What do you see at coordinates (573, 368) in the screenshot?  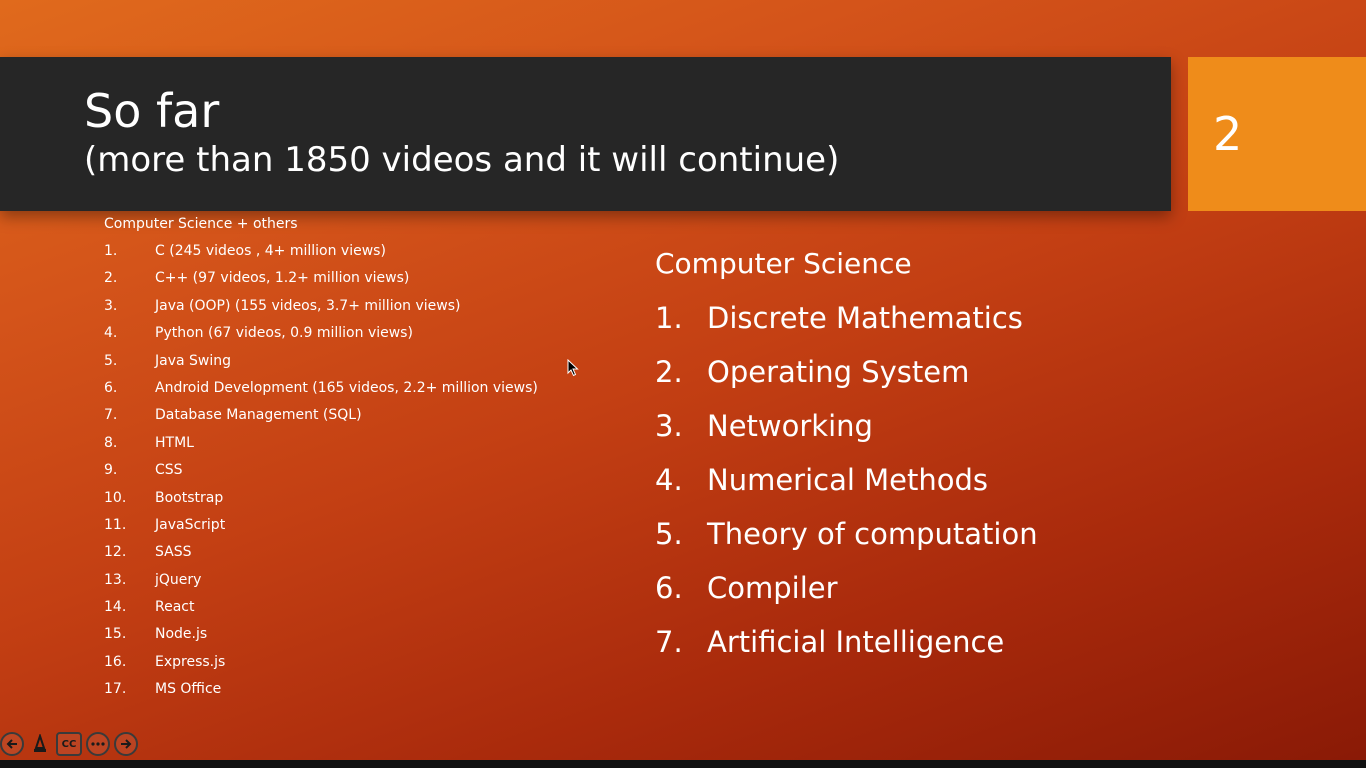 I see `mouse-cursor-icon` at bounding box center [573, 368].